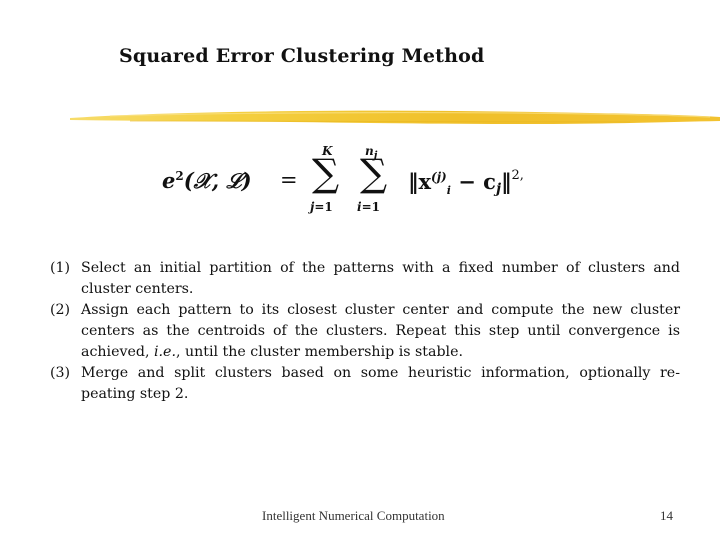  What do you see at coordinates (326, 173) in the screenshot?
I see `summation-sign-outer: ∑` at bounding box center [326, 173].